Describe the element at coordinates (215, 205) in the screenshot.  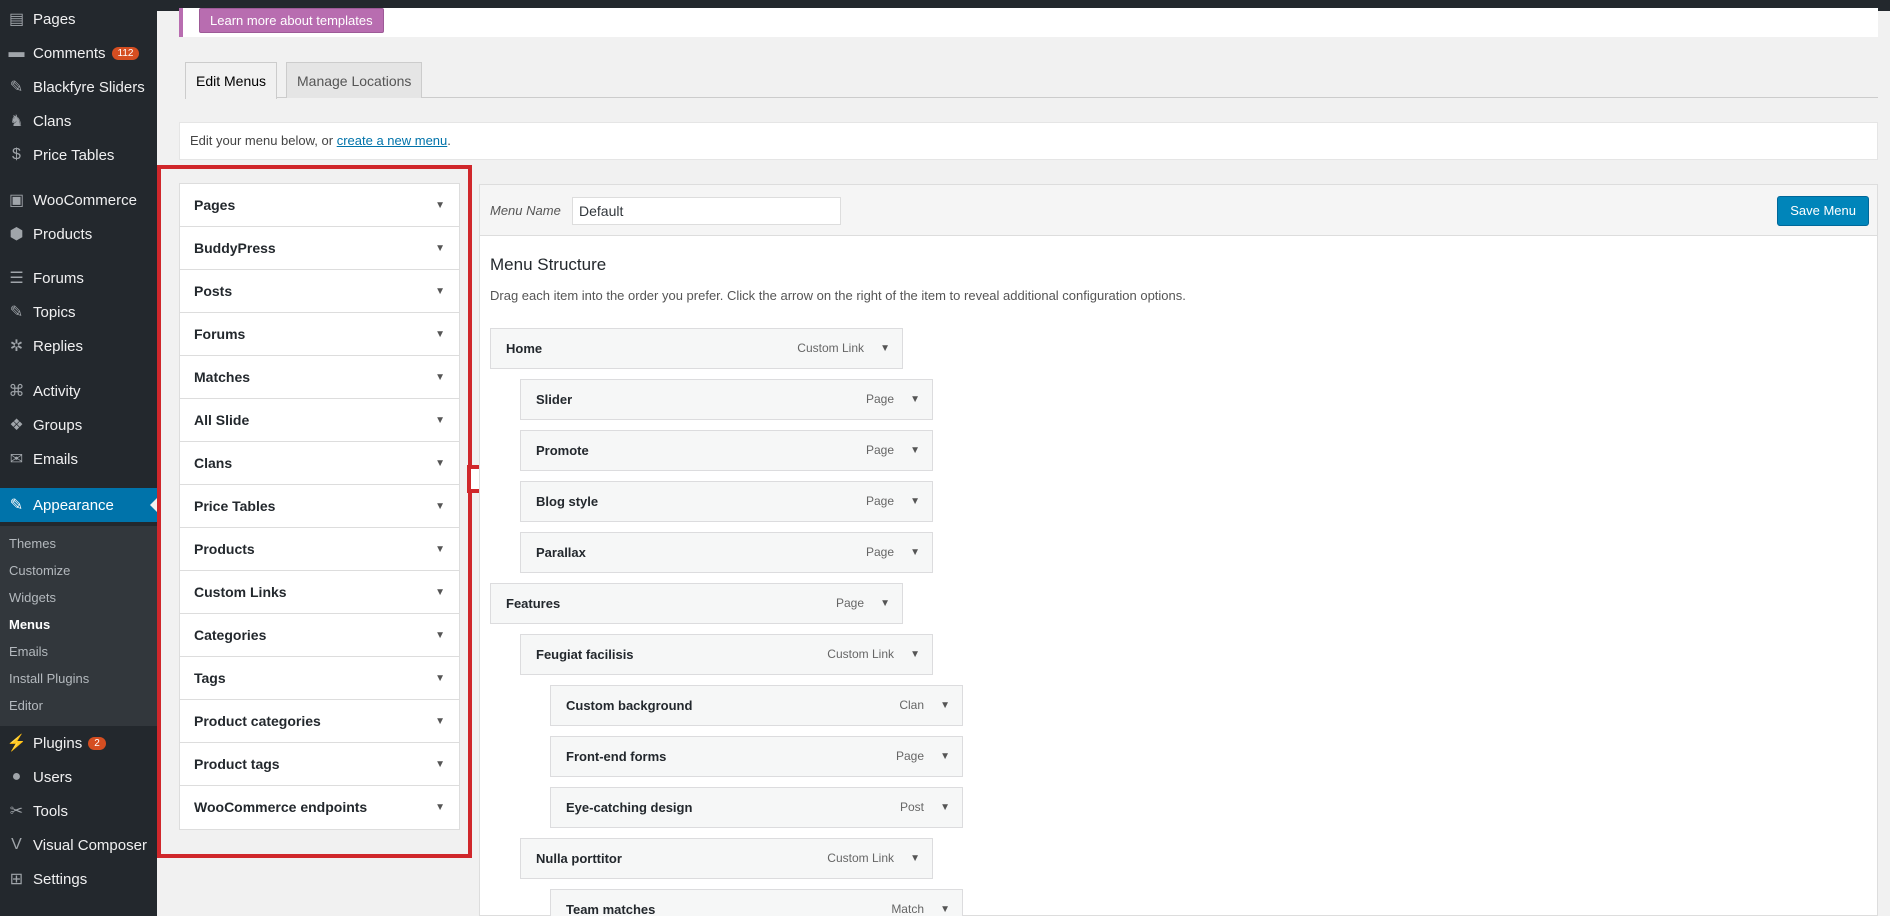
I see `accordion-title: Pages` at that location.